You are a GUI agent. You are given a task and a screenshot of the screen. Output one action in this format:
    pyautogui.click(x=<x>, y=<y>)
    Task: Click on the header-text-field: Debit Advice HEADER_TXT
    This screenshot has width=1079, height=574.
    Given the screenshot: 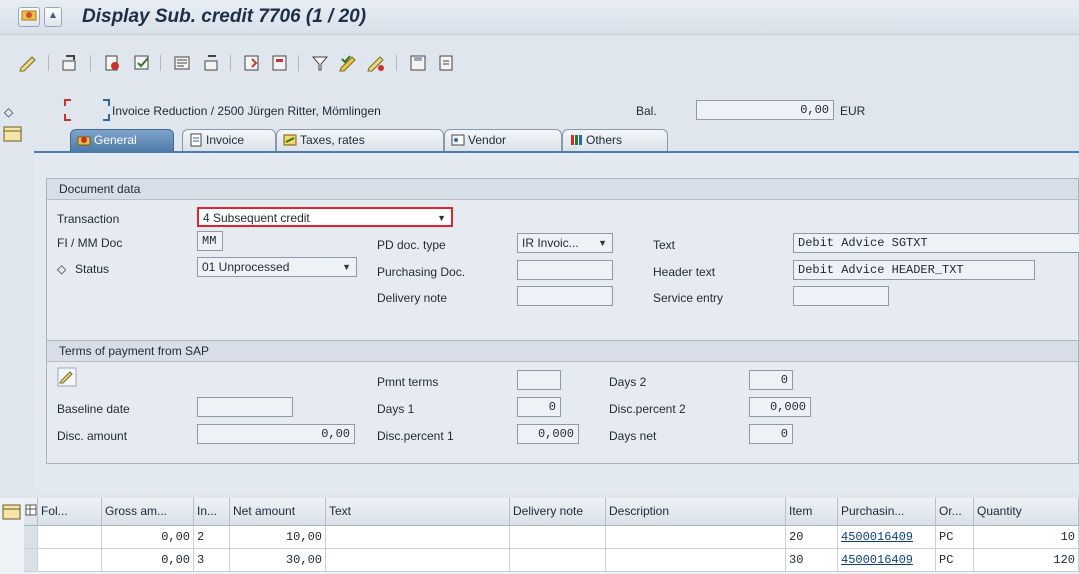 What is the action you would take?
    pyautogui.click(x=914, y=270)
    